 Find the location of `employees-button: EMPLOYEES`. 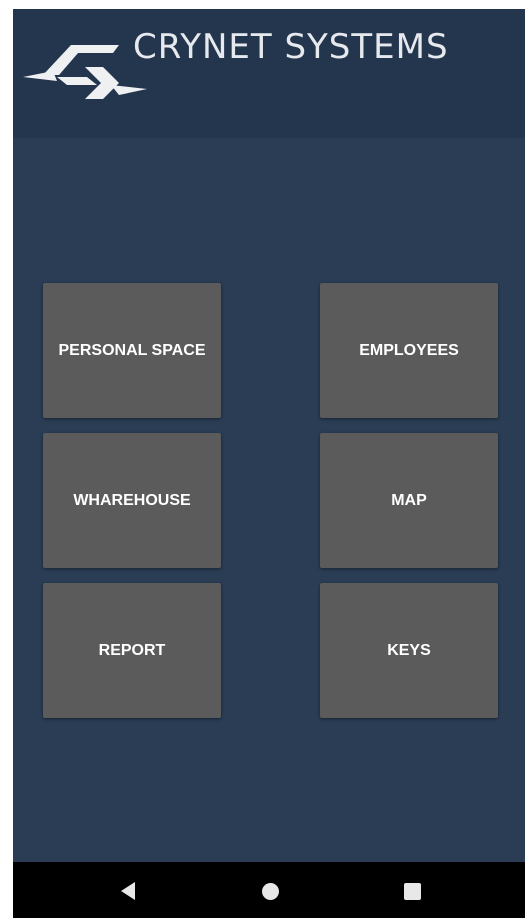

employees-button: EMPLOYEES is located at coordinates (409, 350).